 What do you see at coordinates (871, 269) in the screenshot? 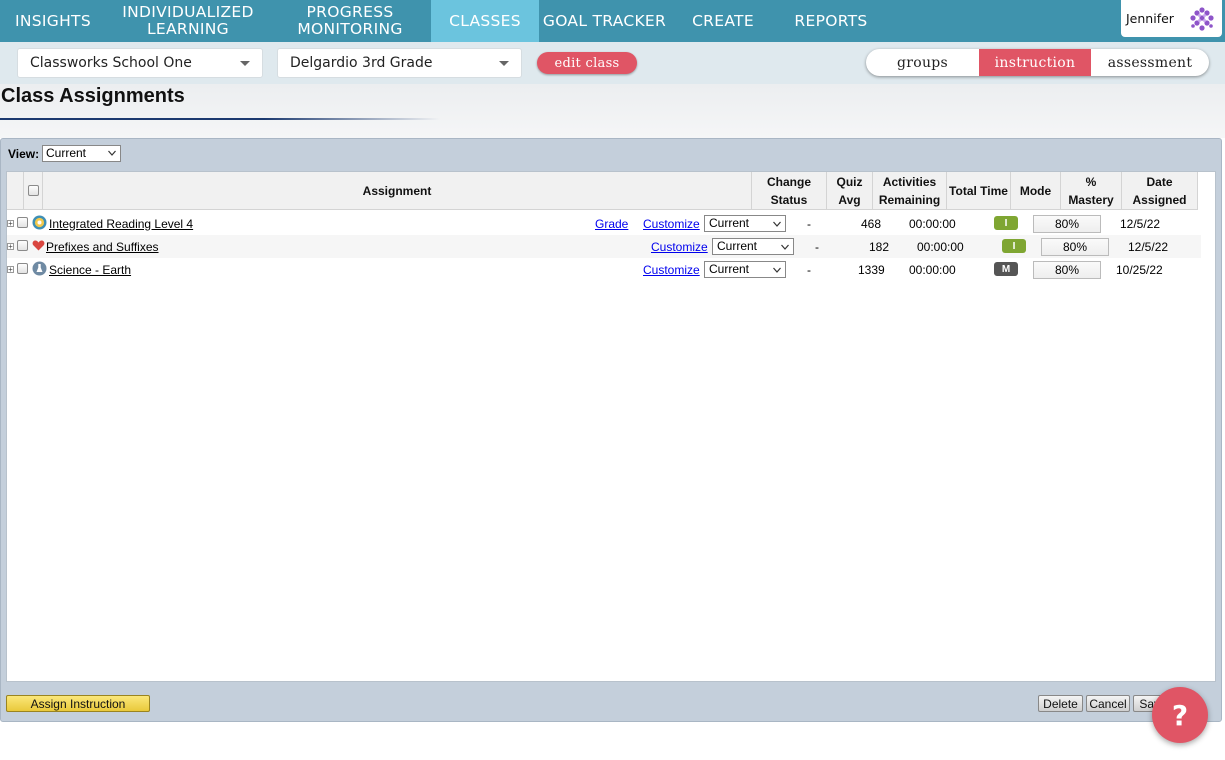
I see `activities-remaining: 1339` at bounding box center [871, 269].